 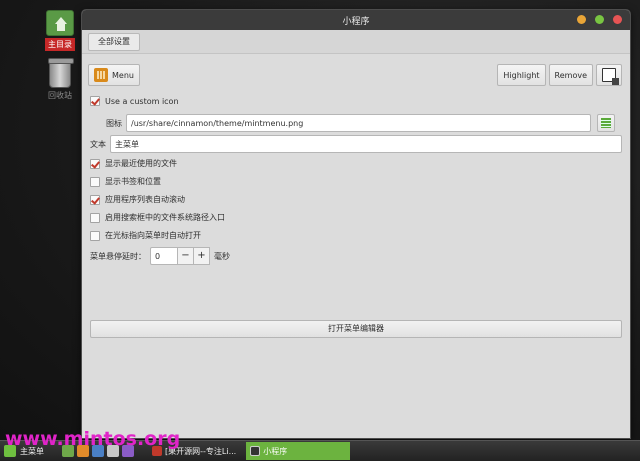 I want to click on decrement-button: −, so click(x=186, y=256).